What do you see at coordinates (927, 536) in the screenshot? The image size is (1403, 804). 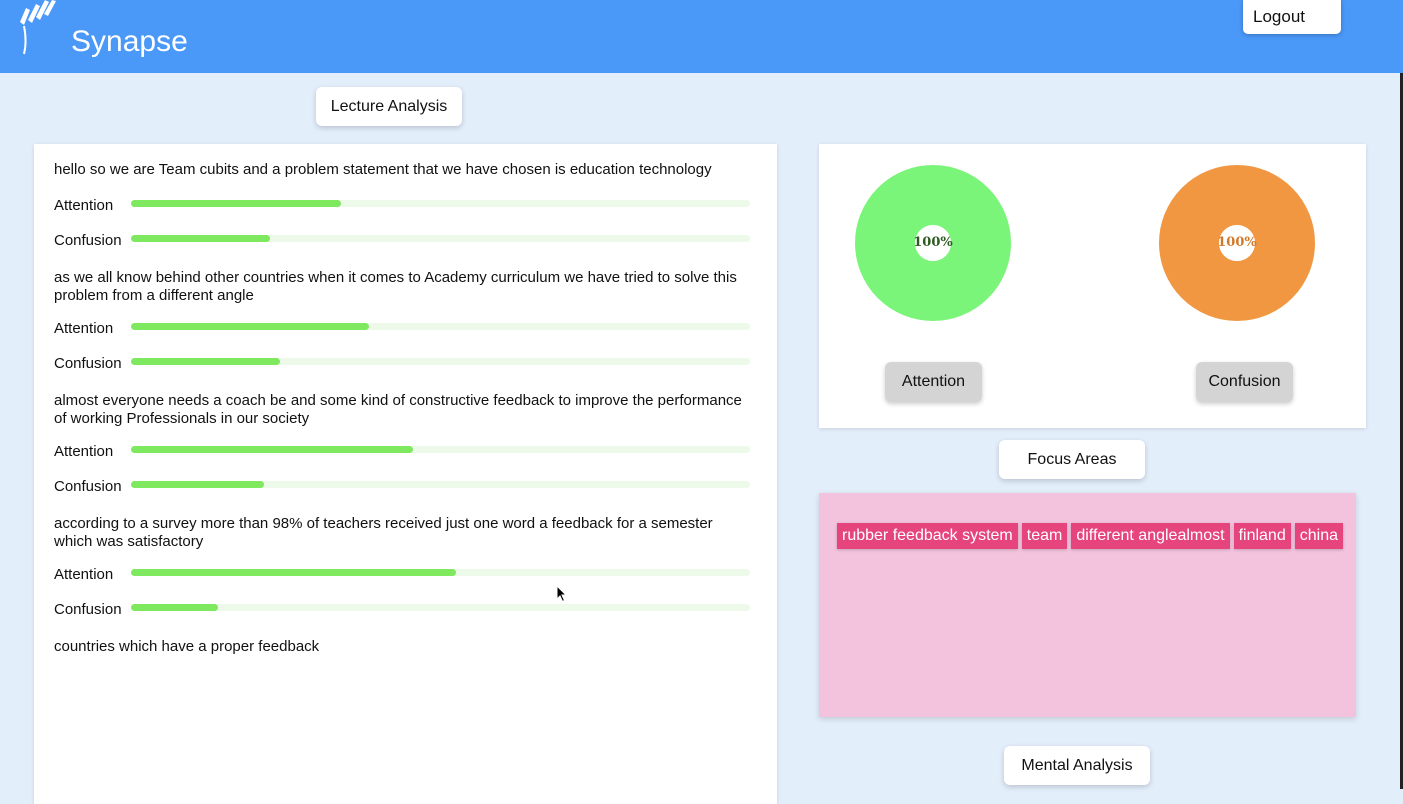 I see `focus-tag: rubber feedback system` at bounding box center [927, 536].